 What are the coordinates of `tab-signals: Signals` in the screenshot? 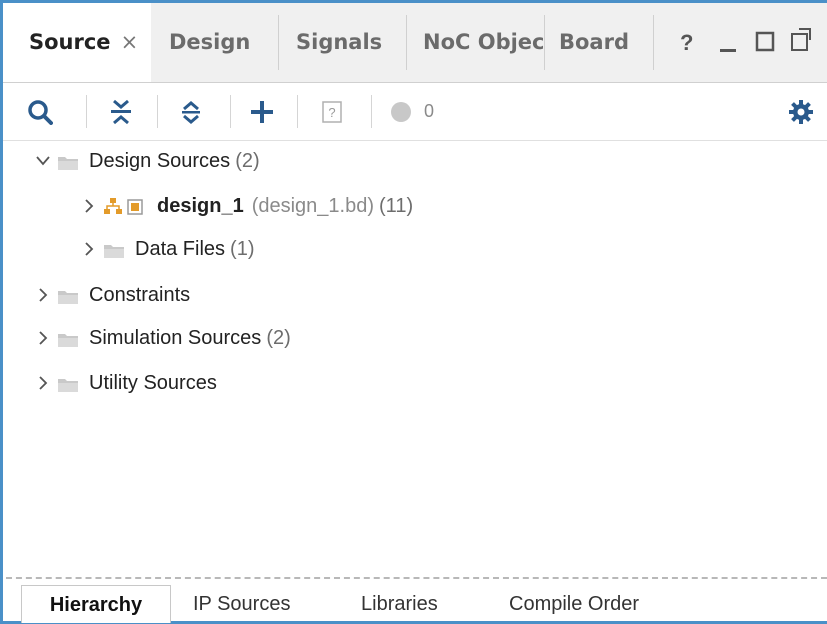 It's located at (346, 42).